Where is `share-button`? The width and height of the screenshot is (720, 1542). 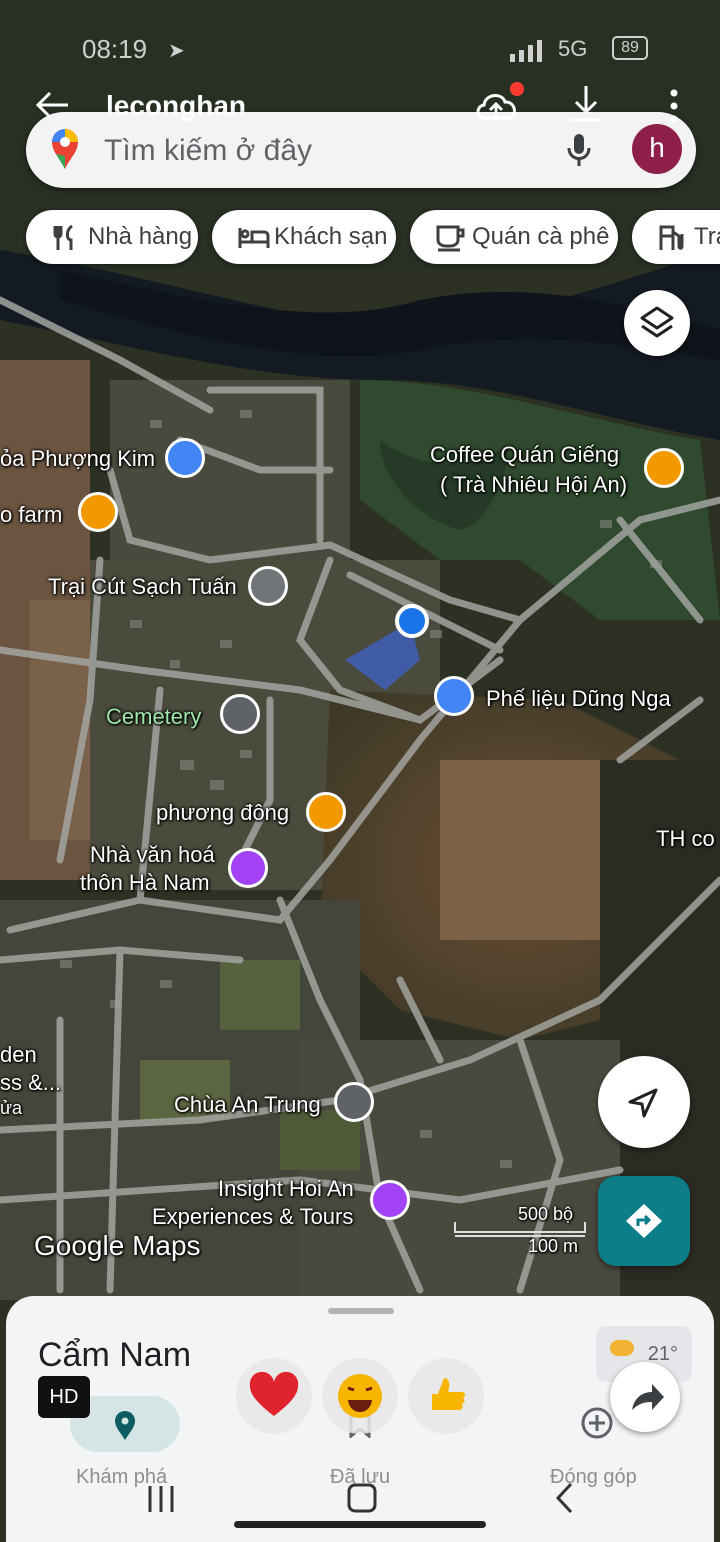 share-button is located at coordinates (645, 1397).